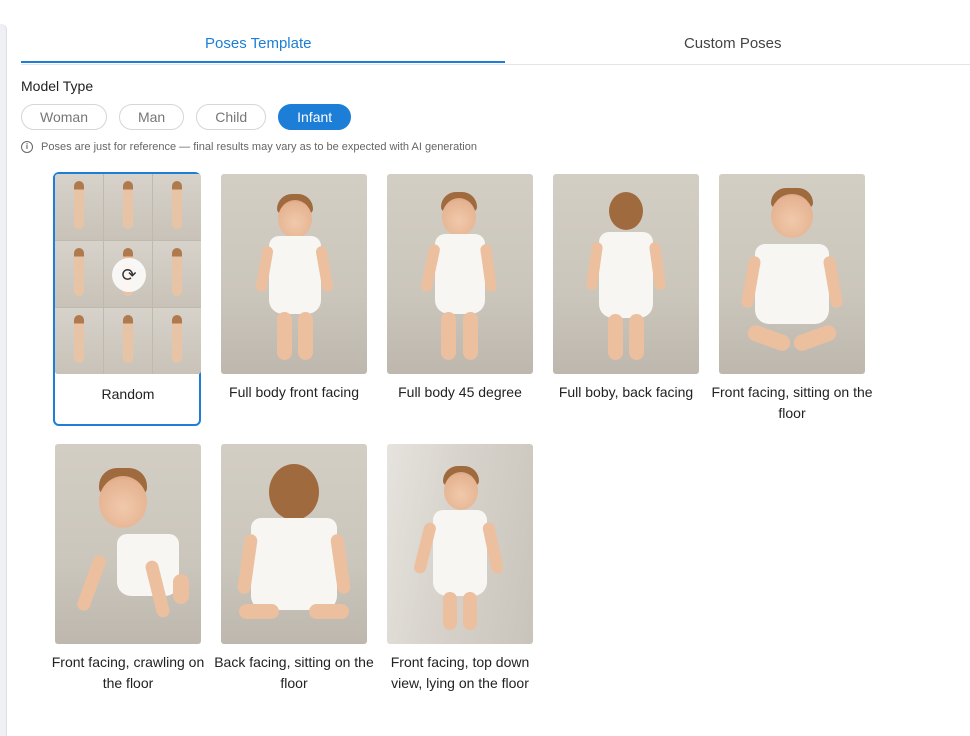 The height and width of the screenshot is (736, 970). I want to click on random-pose-thumbnail: ⟳, so click(128, 274).